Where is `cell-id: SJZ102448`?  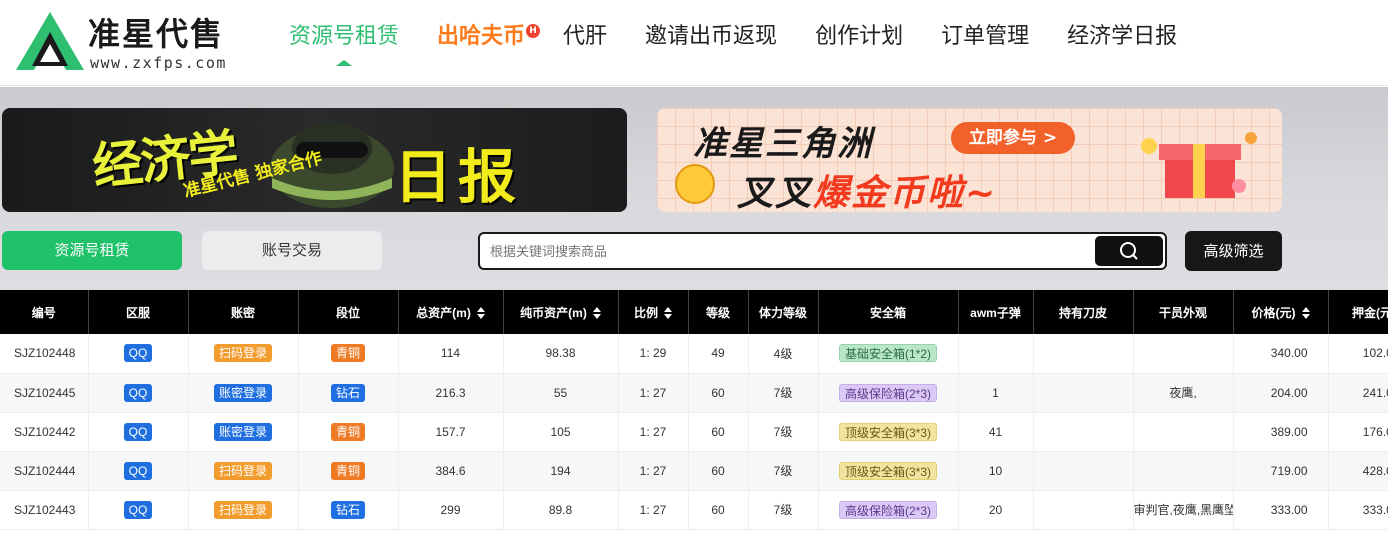
cell-id: SJZ102448 is located at coordinates (44, 353).